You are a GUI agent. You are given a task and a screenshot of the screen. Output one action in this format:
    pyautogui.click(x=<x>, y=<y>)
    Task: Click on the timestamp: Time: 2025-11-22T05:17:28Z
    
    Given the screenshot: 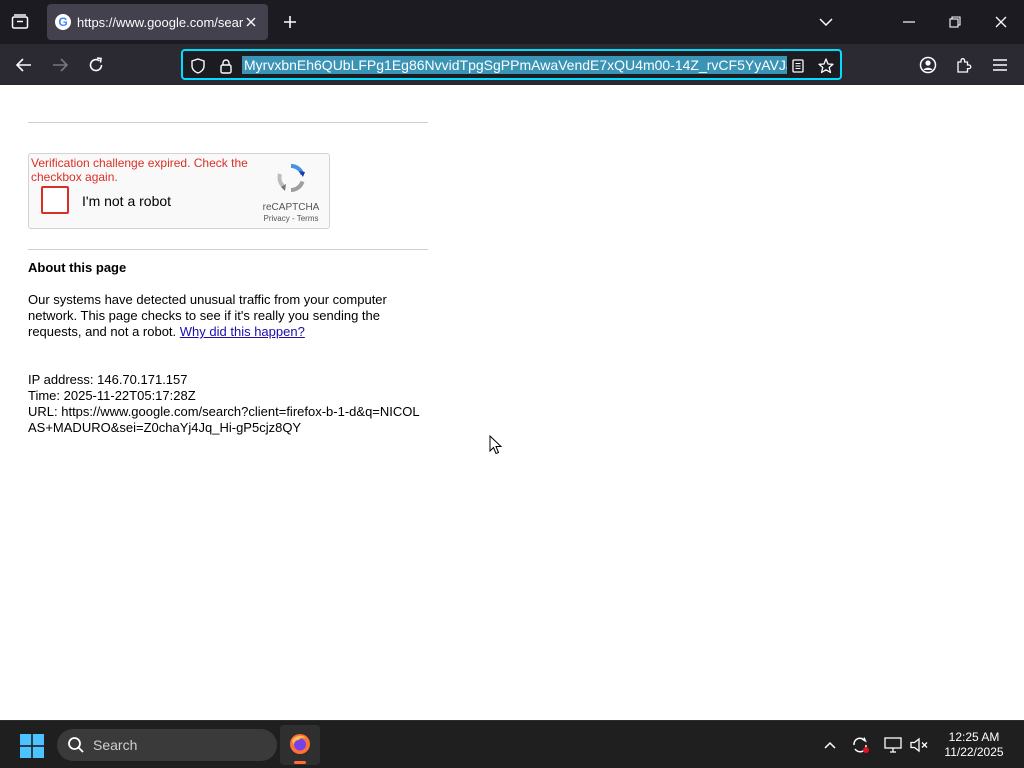 What is the action you would take?
    pyautogui.click(x=112, y=395)
    